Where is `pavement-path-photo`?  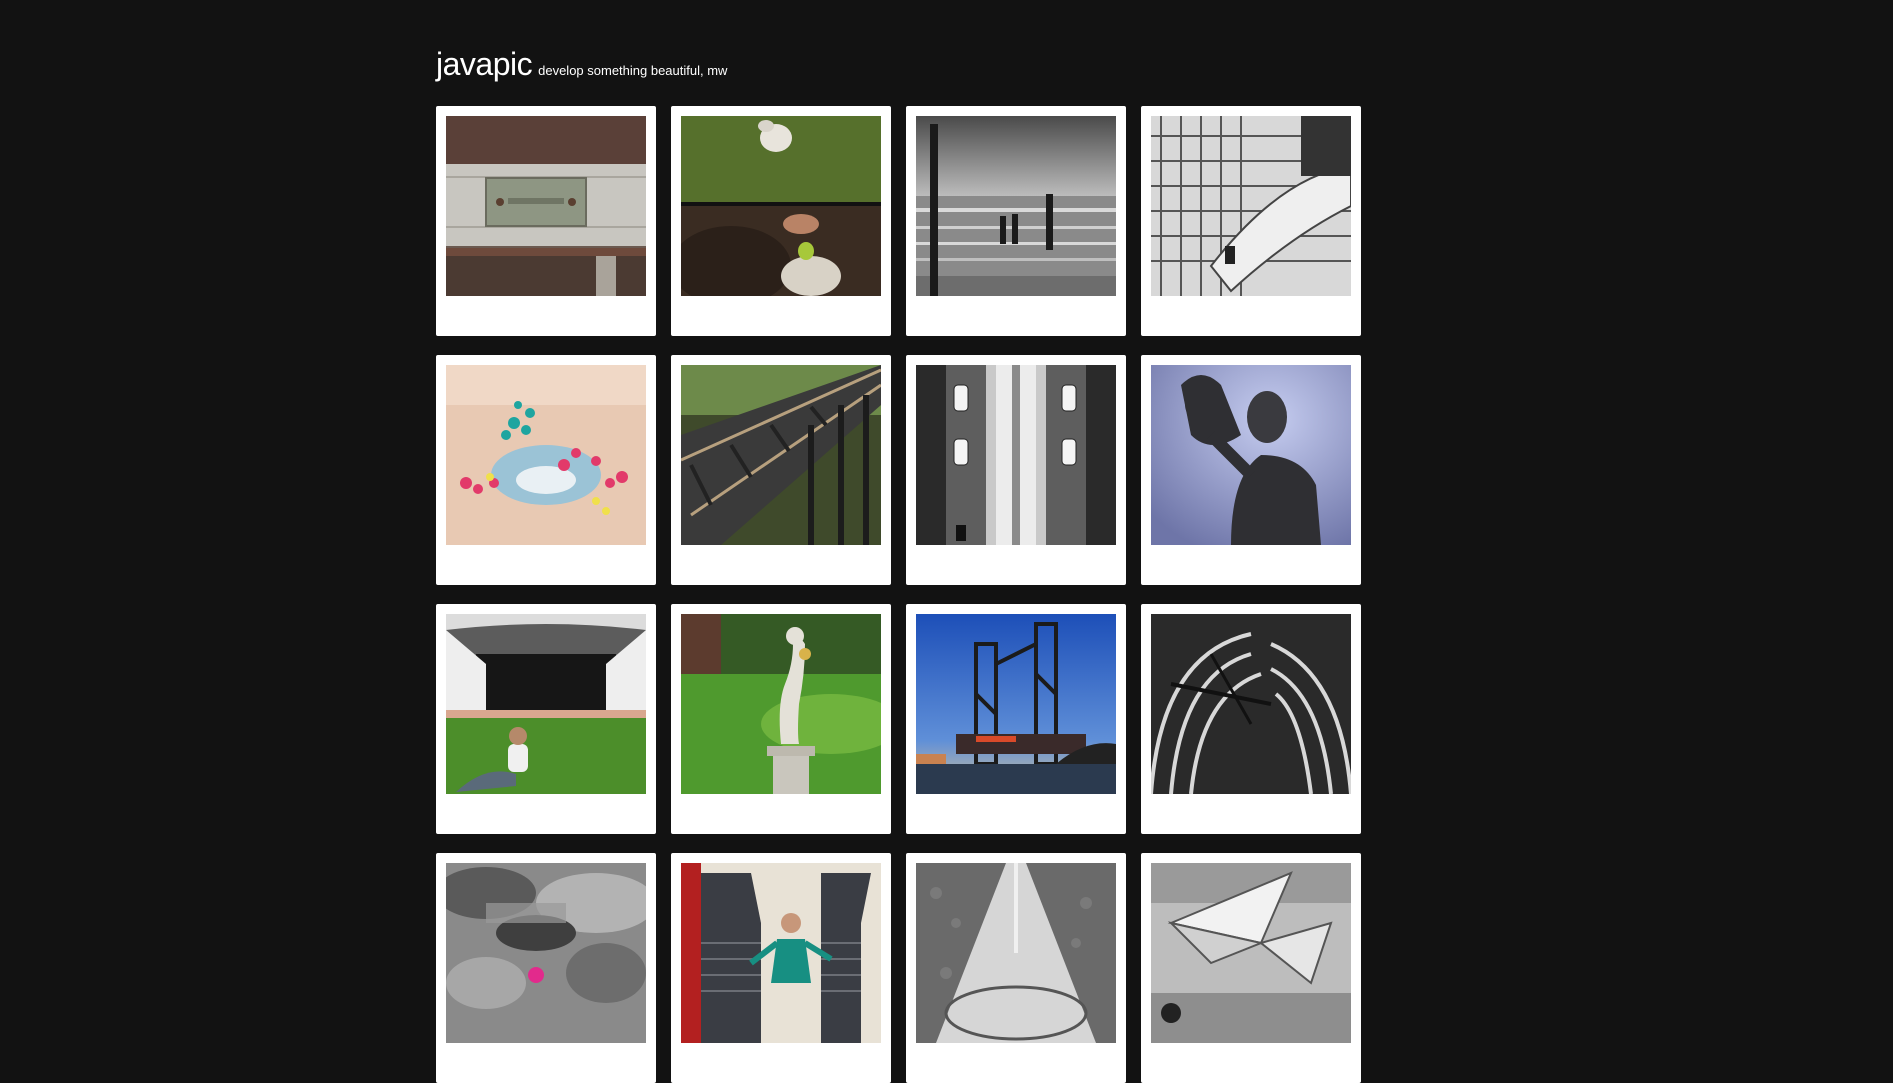
pavement-path-photo is located at coordinates (1016, 953).